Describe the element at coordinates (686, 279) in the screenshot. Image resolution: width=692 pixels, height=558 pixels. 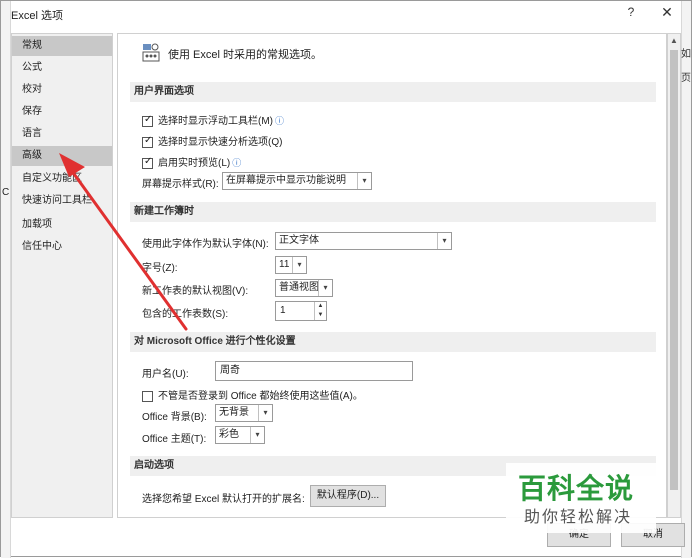
I see `background-workbook-right: 如 页` at that location.